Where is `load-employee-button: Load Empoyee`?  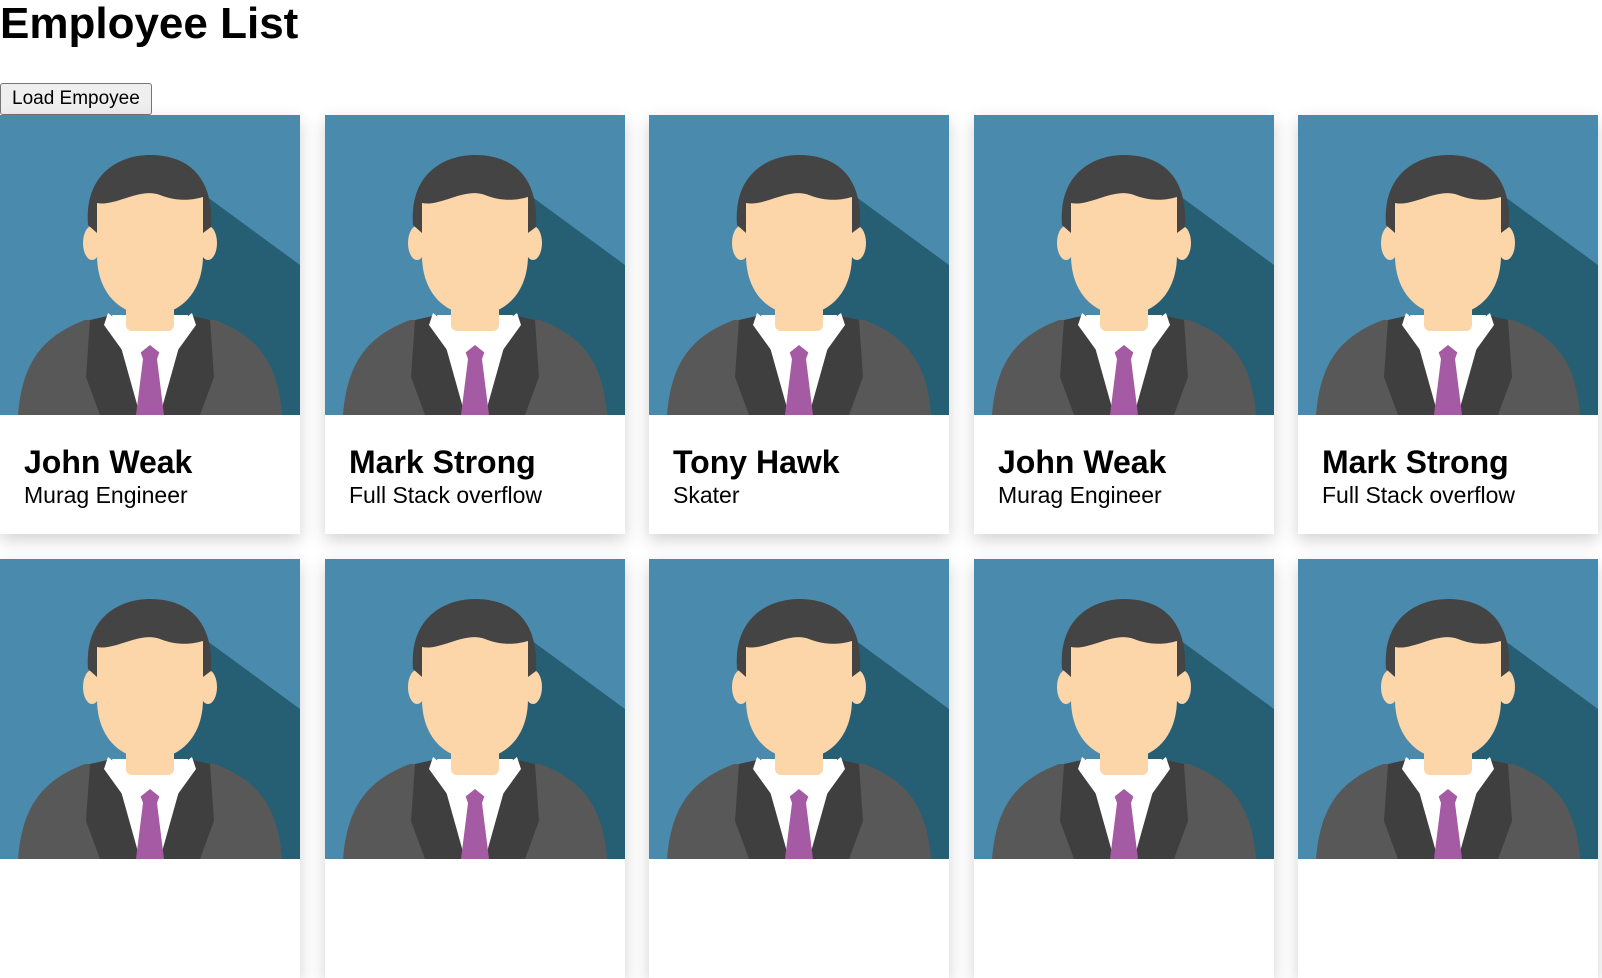
load-employee-button: Load Empoyee is located at coordinates (76, 99).